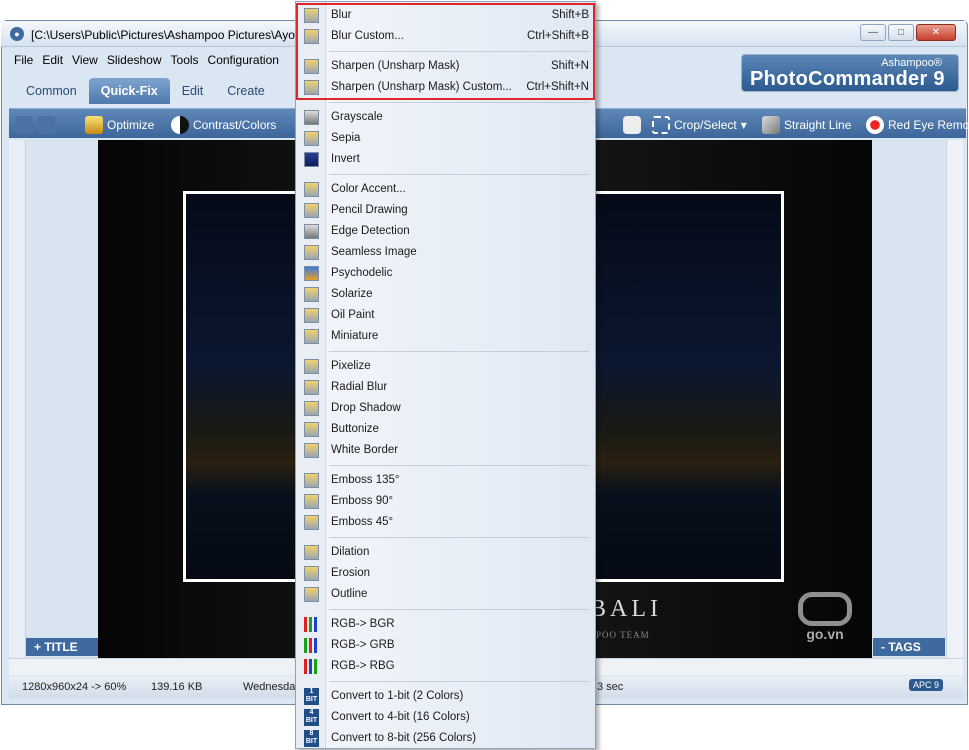  I want to click on crop-select-button: Crop/Select ▾, so click(699, 125).